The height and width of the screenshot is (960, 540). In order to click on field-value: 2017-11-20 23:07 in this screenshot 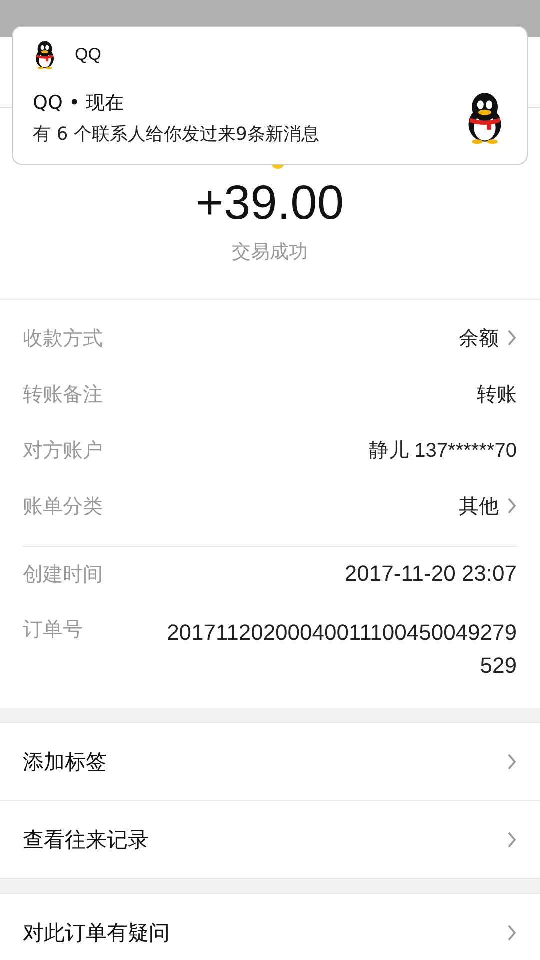, I will do `click(430, 574)`.